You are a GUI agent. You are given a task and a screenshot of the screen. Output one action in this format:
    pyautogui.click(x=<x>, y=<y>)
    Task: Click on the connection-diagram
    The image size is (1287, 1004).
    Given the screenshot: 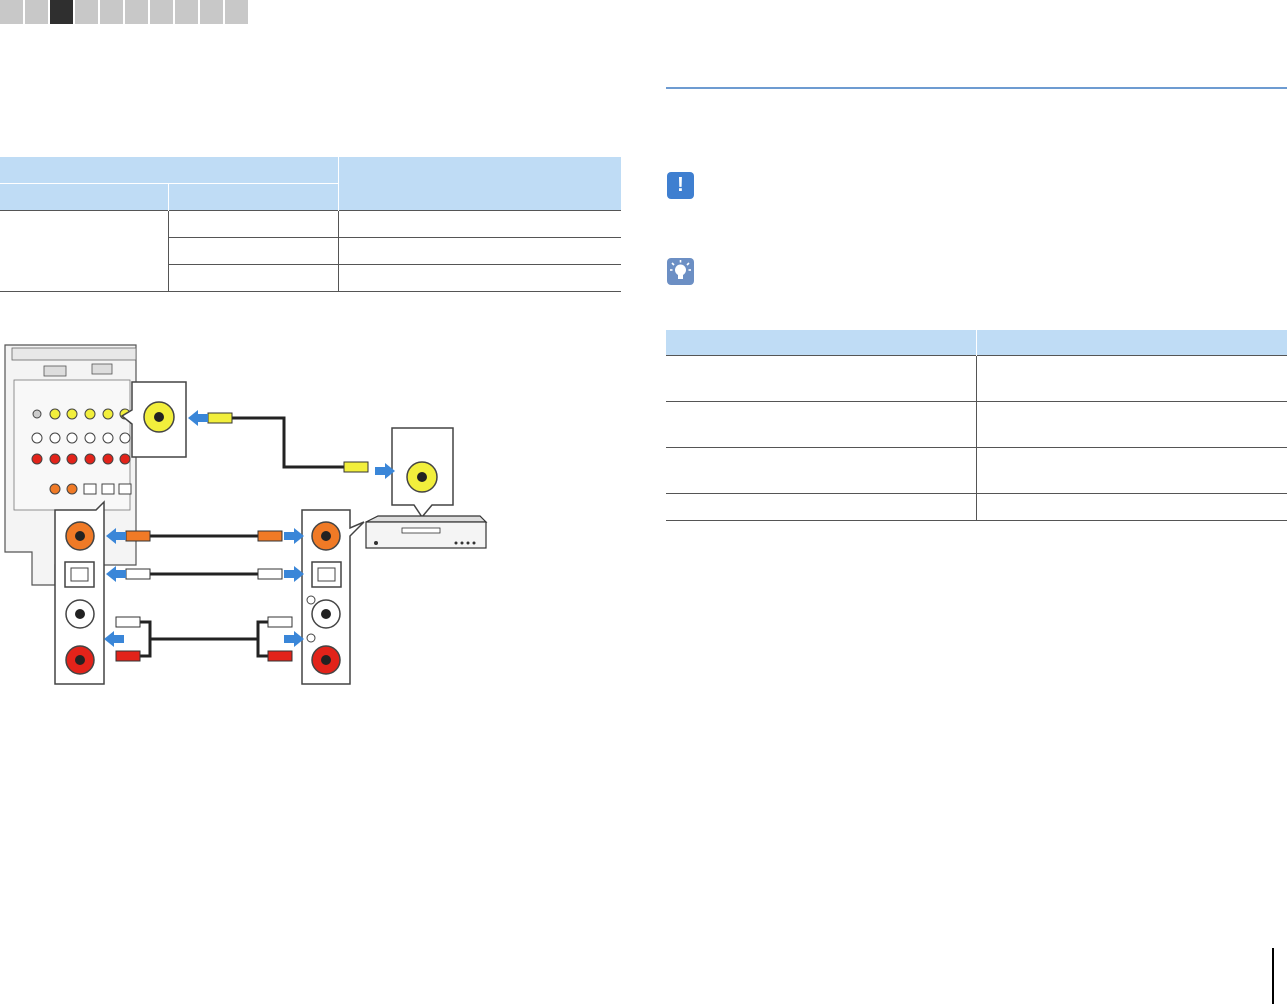 What is the action you would take?
    pyautogui.click(x=246, y=514)
    